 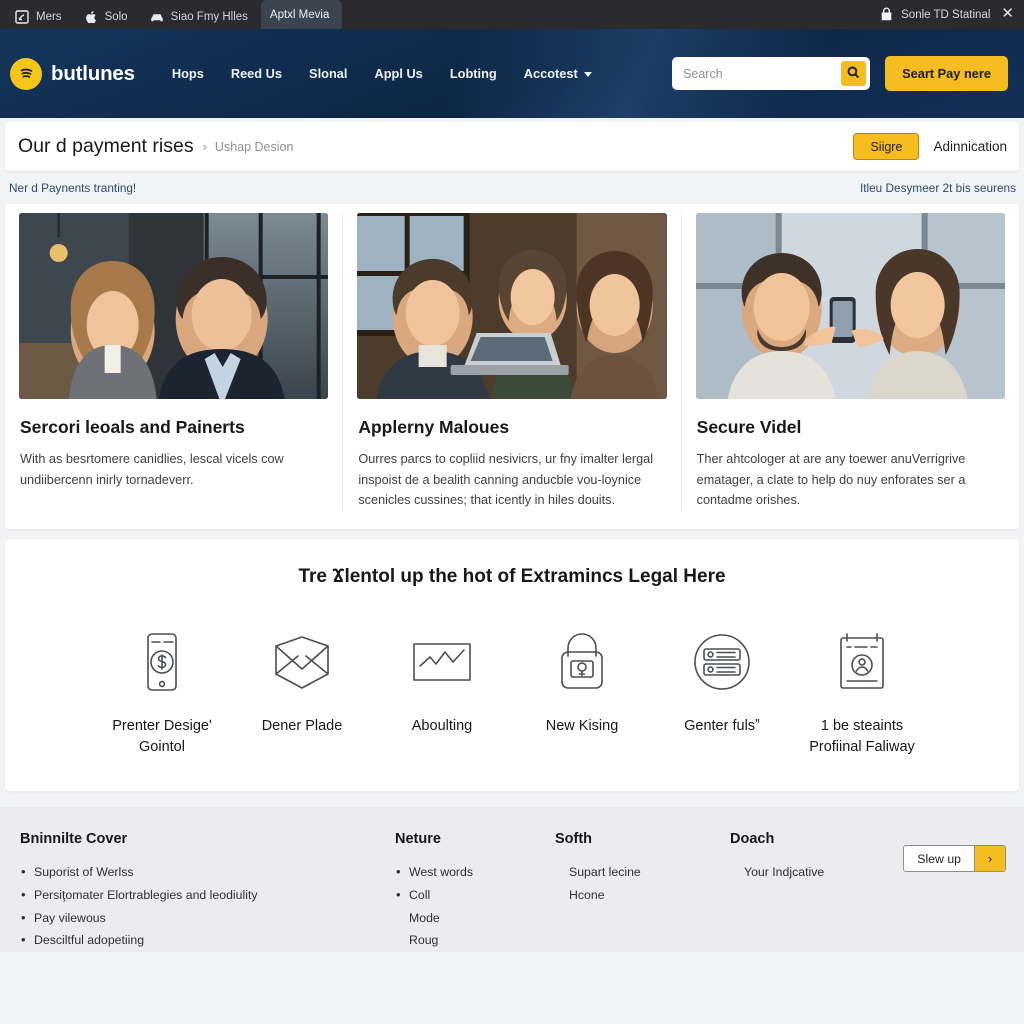 I want to click on nav-label: Slonal, so click(x=328, y=73).